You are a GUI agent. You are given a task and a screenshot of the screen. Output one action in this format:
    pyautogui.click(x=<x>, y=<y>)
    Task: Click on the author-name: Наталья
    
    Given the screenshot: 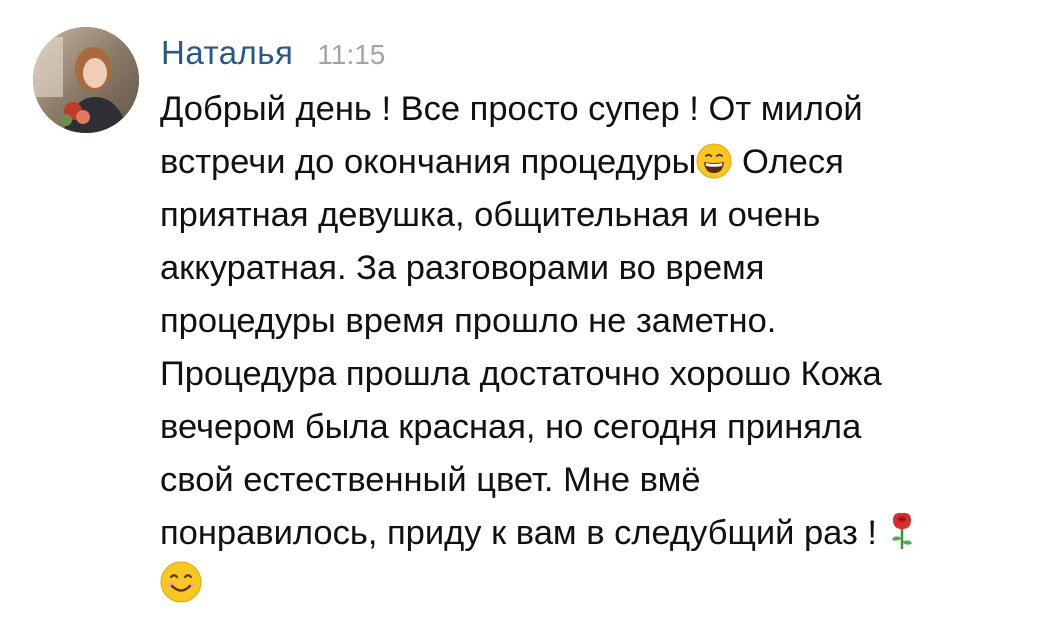 What is the action you would take?
    pyautogui.click(x=227, y=53)
    